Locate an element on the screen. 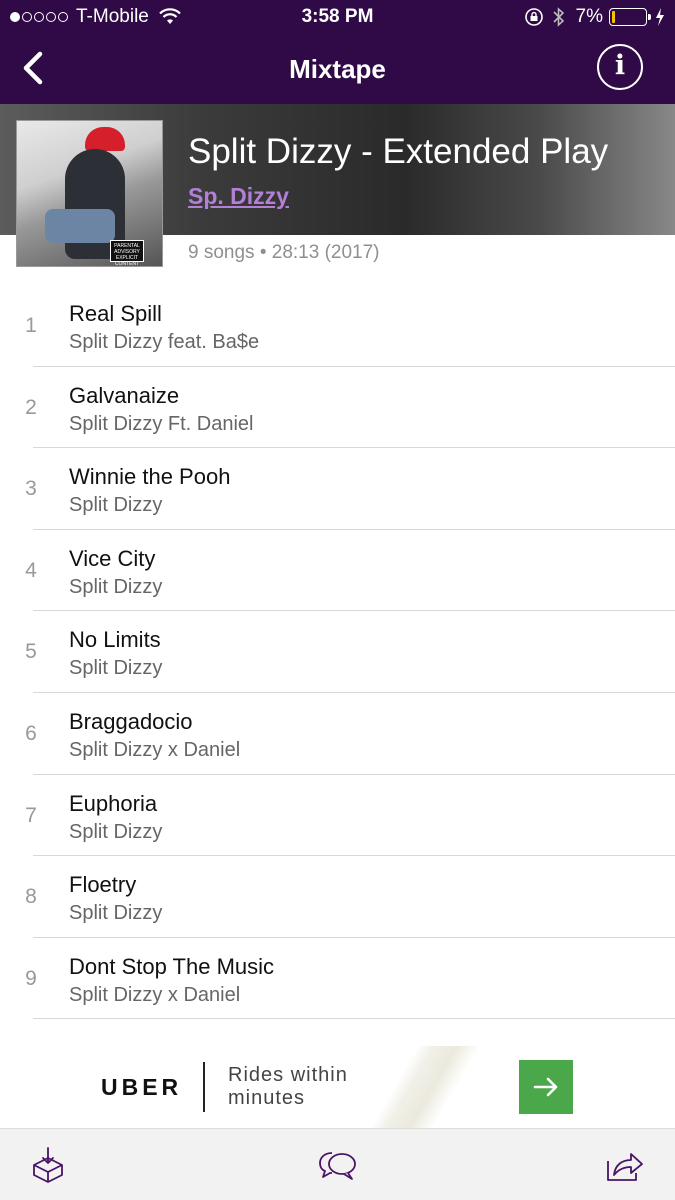 The width and height of the screenshot is (675, 1200). track-artist: Split Dizzy feat. Ba$e is located at coordinates (164, 342).